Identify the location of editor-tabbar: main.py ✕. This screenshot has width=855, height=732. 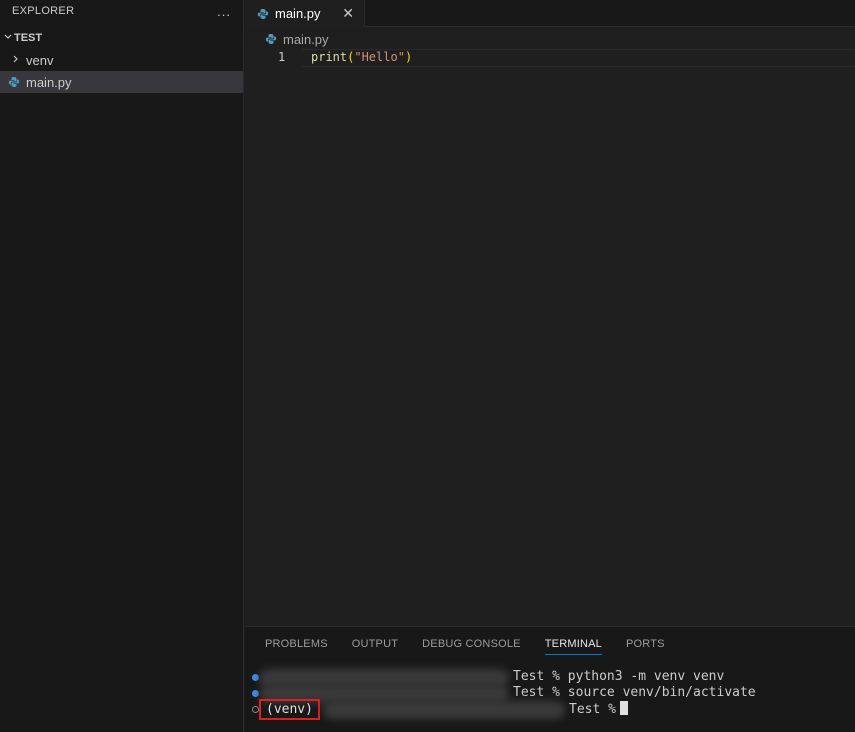
(550, 13).